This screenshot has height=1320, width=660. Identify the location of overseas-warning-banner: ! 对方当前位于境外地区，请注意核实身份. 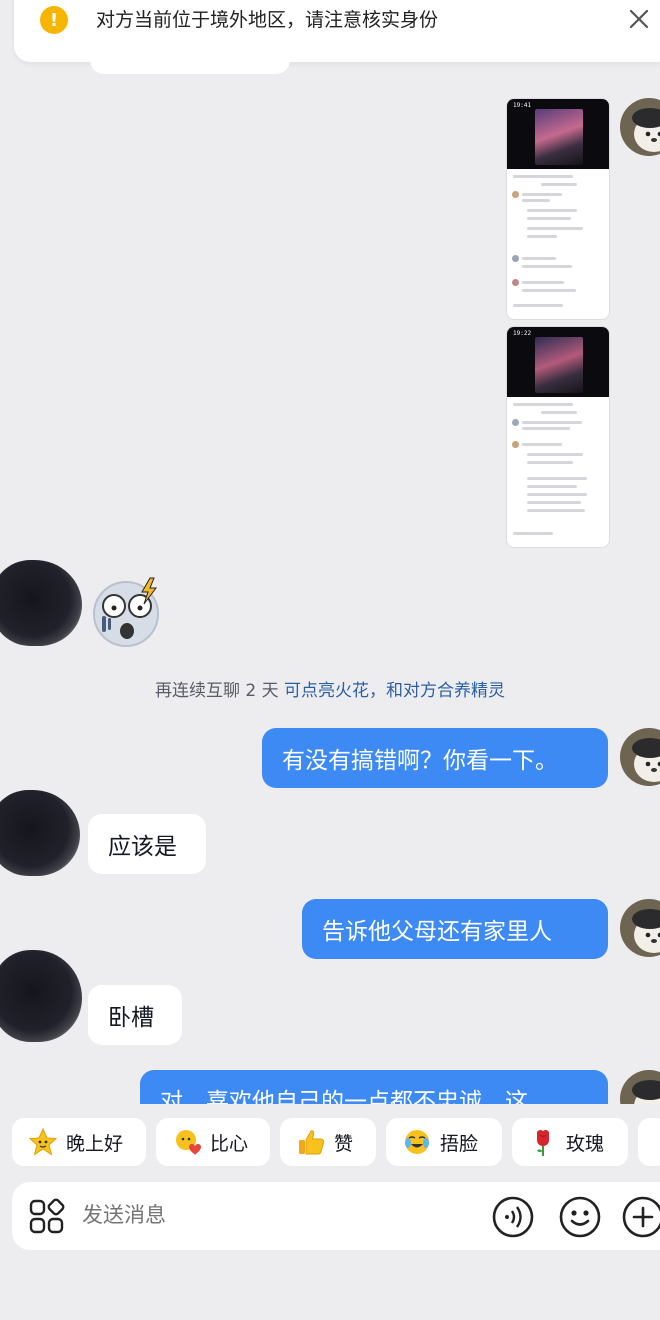
(337, 31).